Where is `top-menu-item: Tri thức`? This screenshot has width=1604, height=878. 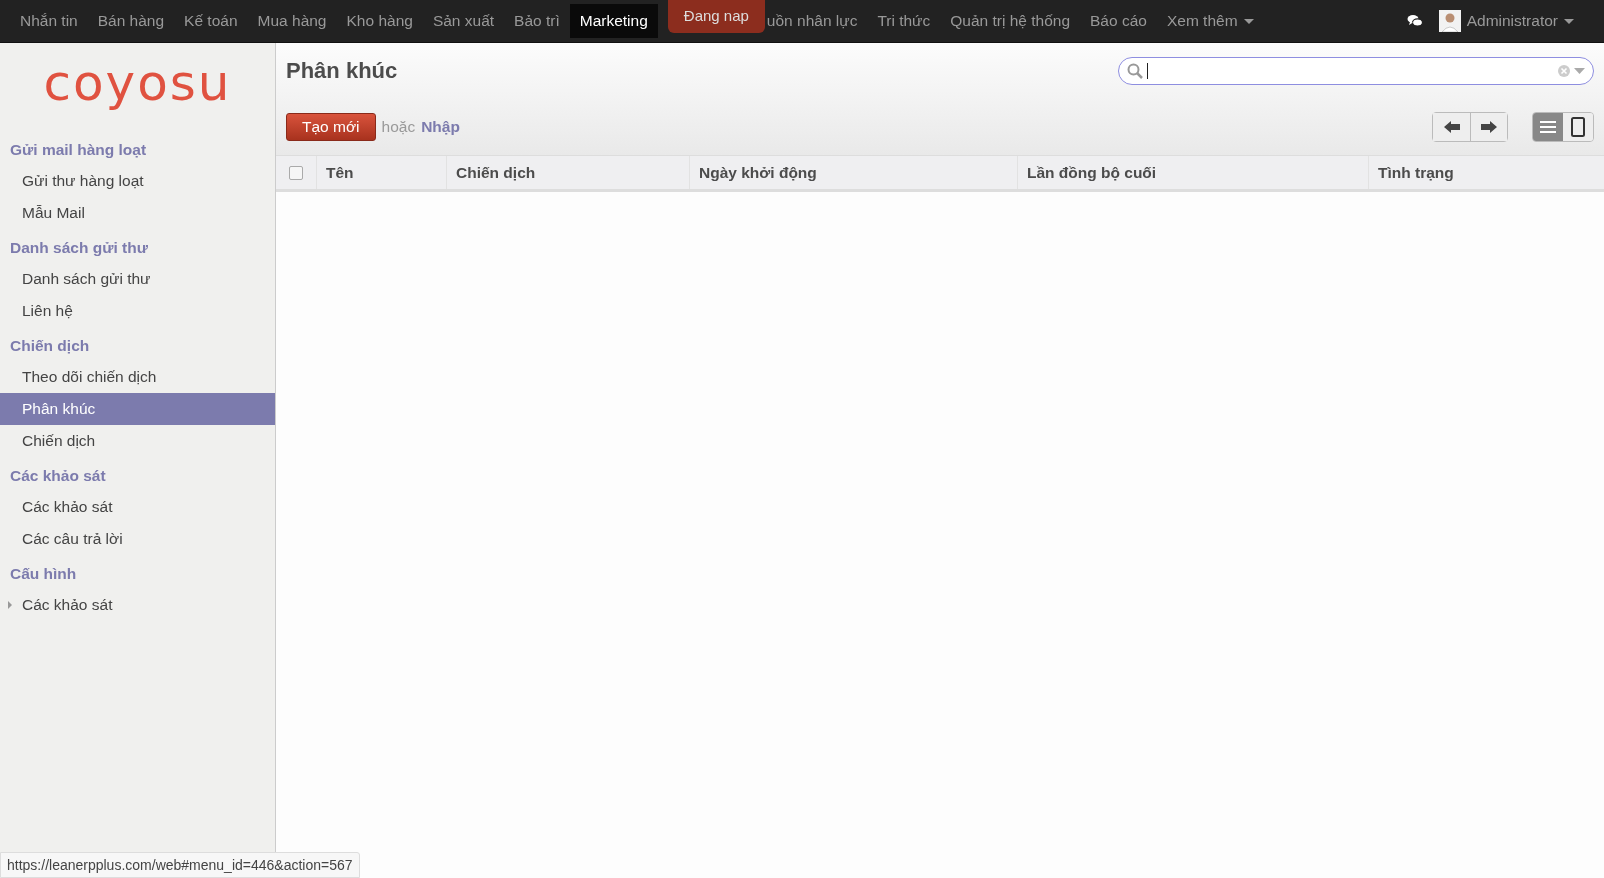 top-menu-item: Tri thức is located at coordinates (904, 21).